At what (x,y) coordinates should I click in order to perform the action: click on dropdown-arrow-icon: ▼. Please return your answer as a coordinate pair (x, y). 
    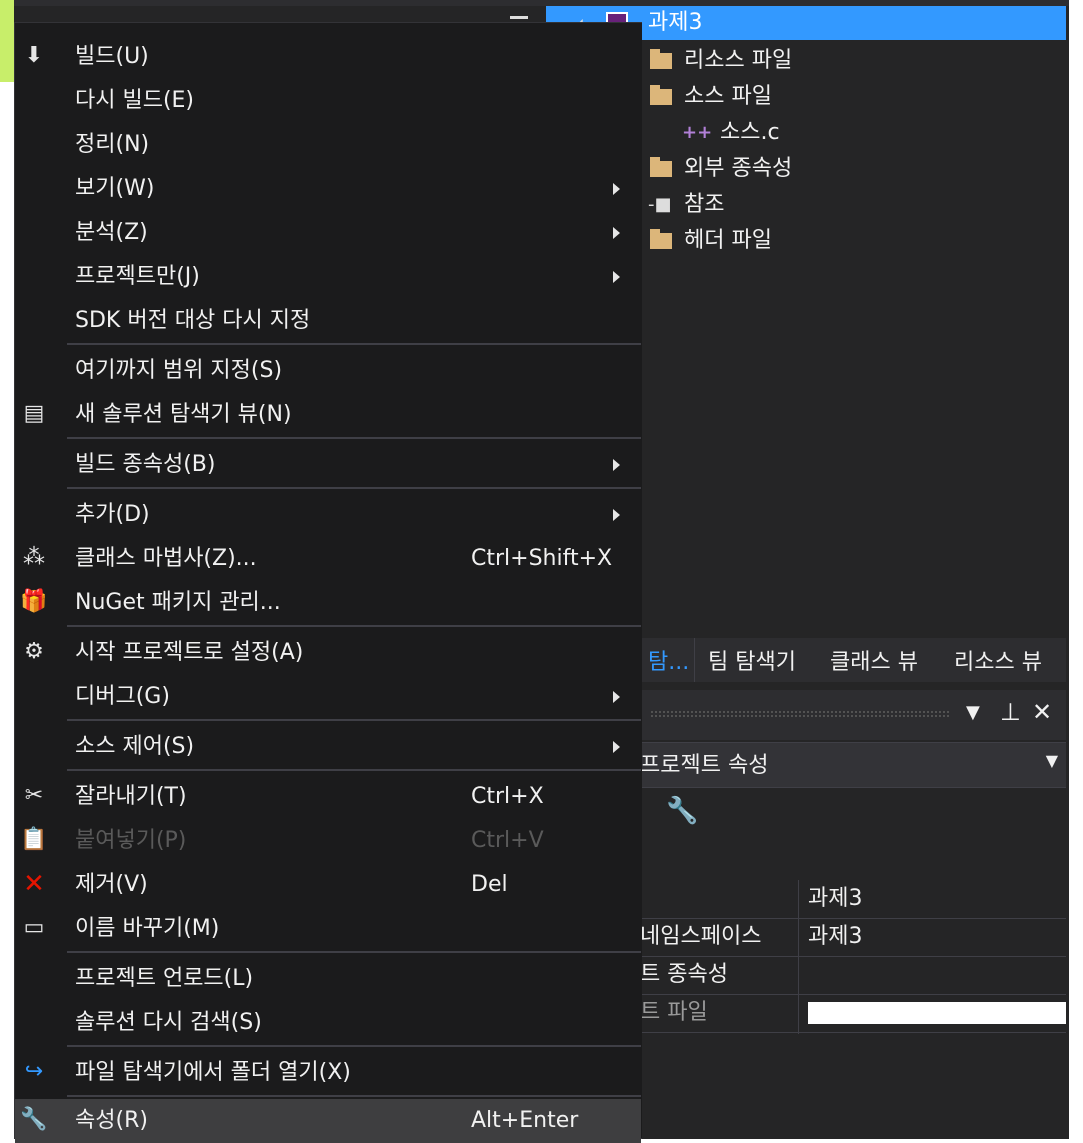
    Looking at the image, I should click on (973, 712).